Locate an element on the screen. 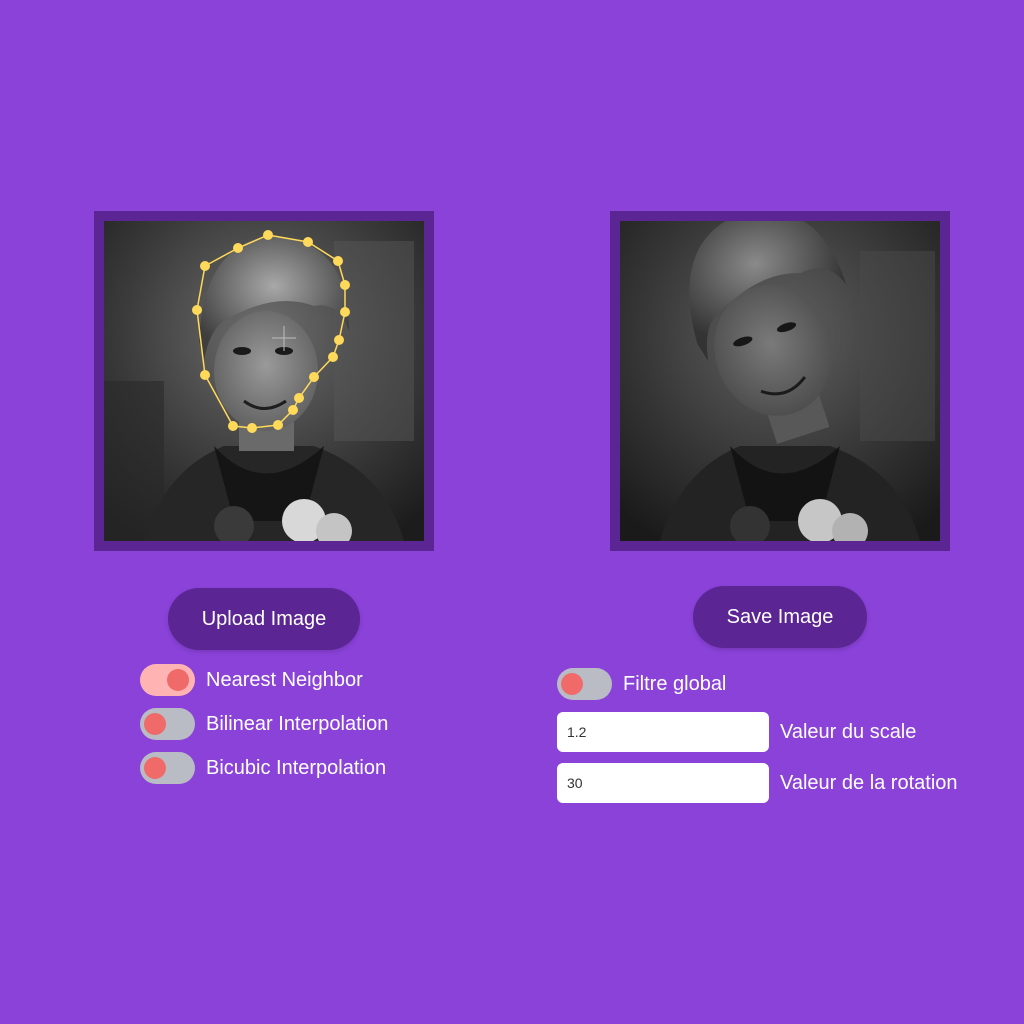 The width and height of the screenshot is (1024, 1024). nearest-neighbor-label: Nearest Neighbor is located at coordinates (284, 679).